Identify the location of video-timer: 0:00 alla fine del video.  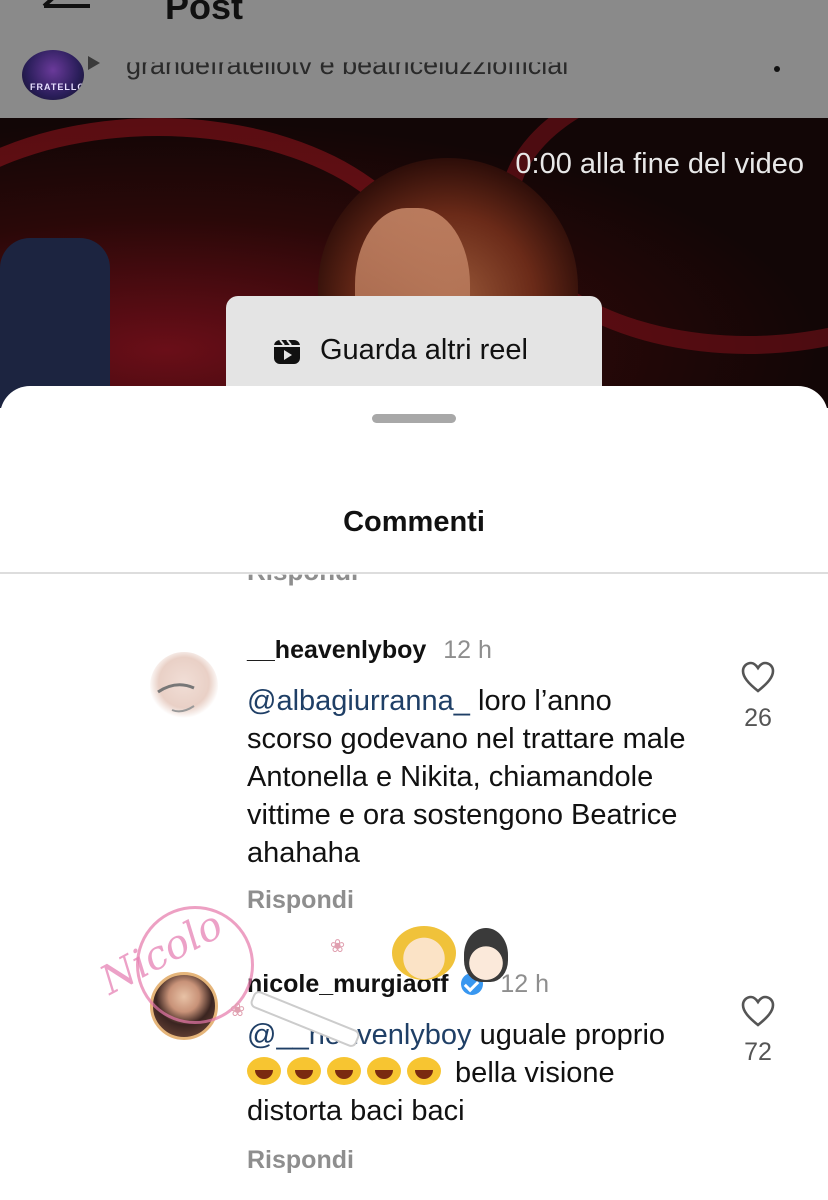
(659, 164).